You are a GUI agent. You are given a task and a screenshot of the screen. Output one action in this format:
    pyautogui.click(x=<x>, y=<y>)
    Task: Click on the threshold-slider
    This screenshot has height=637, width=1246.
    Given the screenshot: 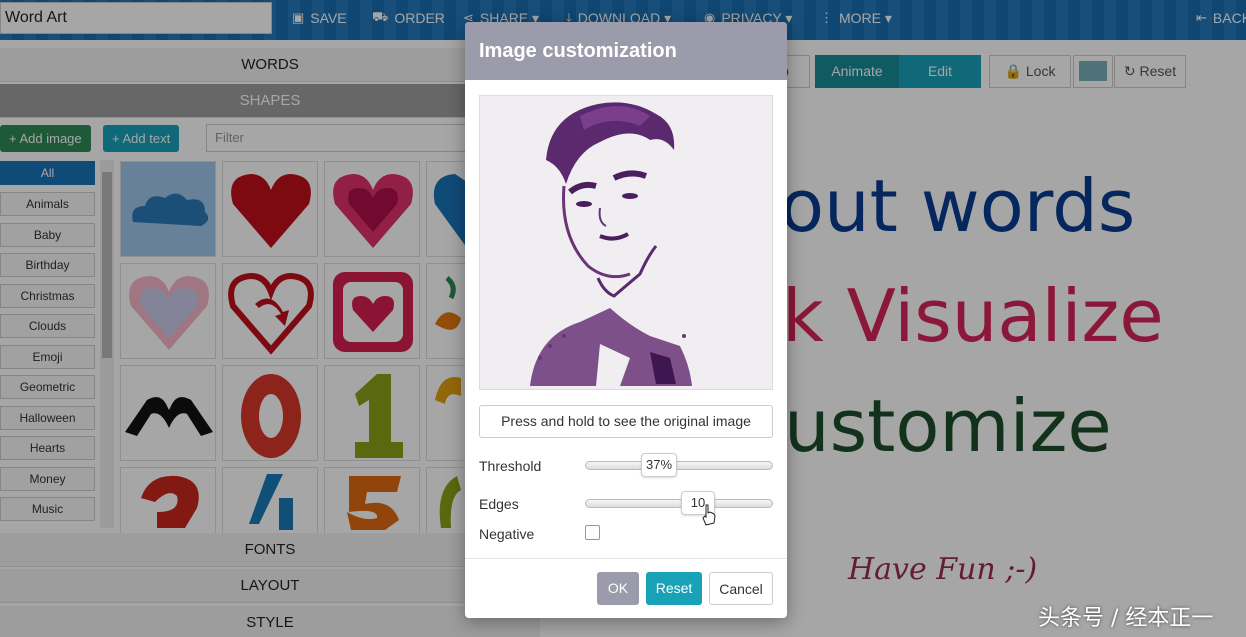 What is the action you would take?
    pyautogui.click(x=679, y=465)
    